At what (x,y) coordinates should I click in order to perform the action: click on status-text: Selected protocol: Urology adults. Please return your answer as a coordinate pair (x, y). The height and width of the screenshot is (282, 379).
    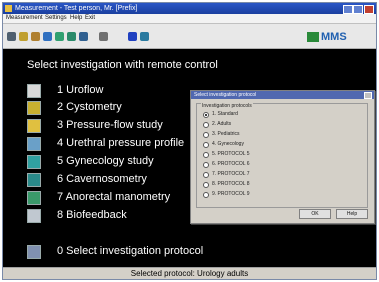
    Looking at the image, I should click on (189, 273).